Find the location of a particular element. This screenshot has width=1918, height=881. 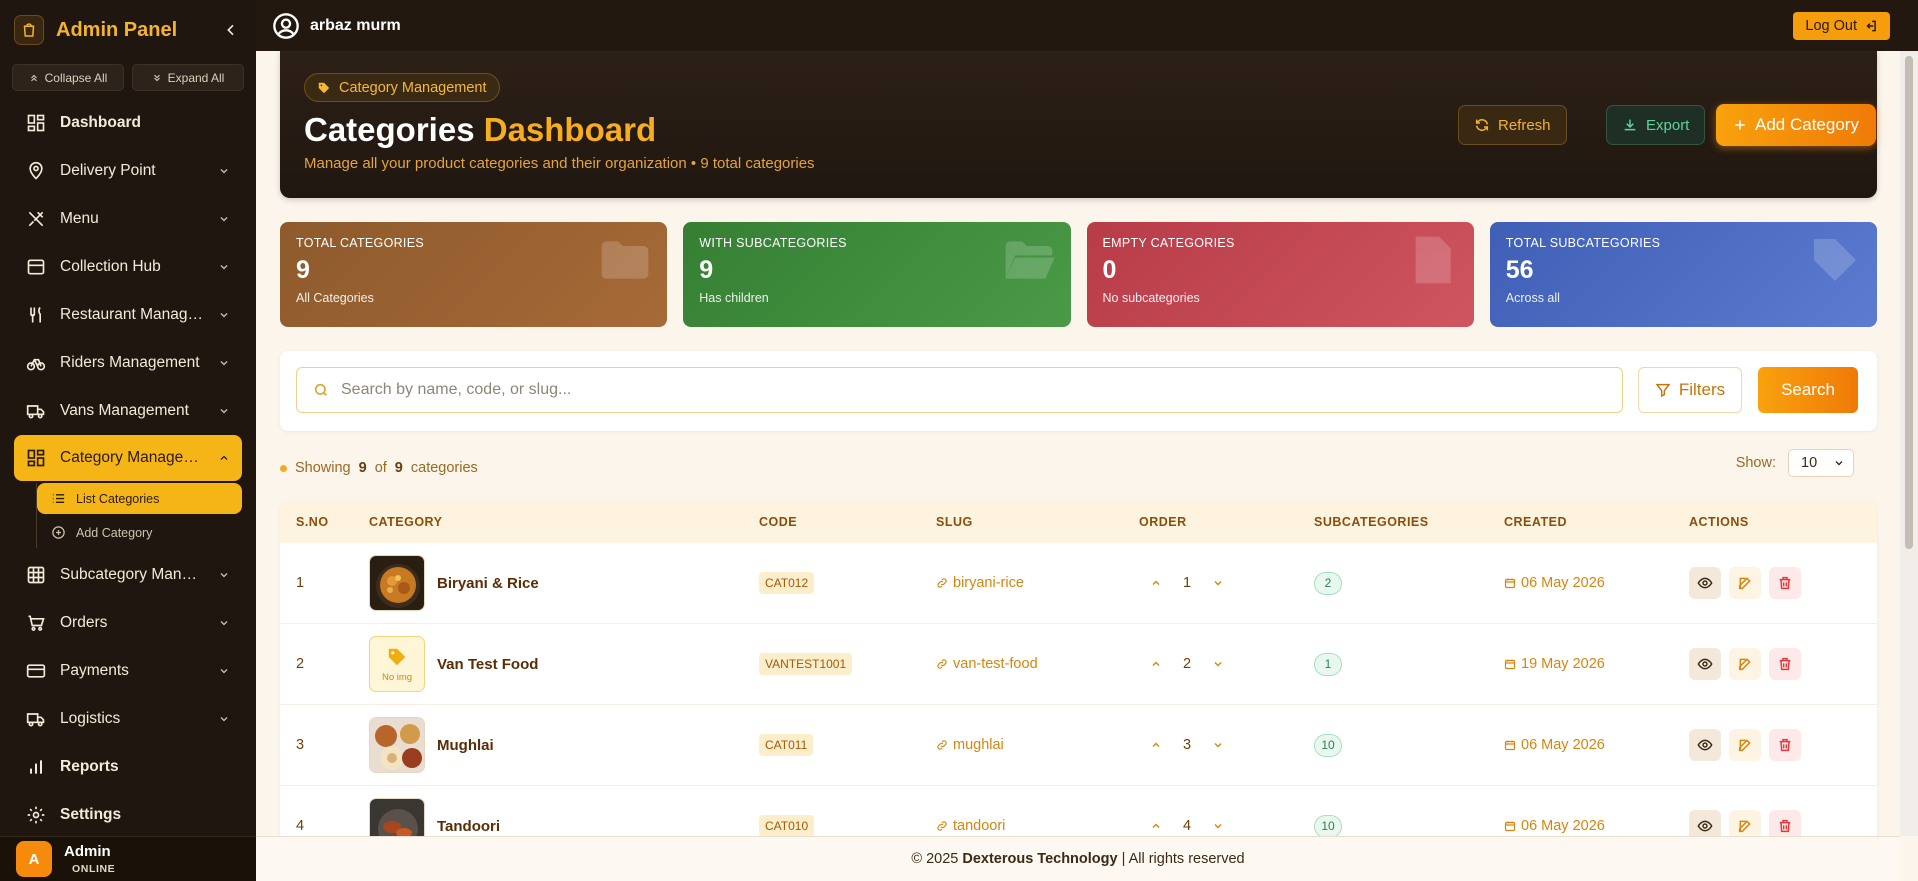

col-header-order: ORDER is located at coordinates (1163, 522).